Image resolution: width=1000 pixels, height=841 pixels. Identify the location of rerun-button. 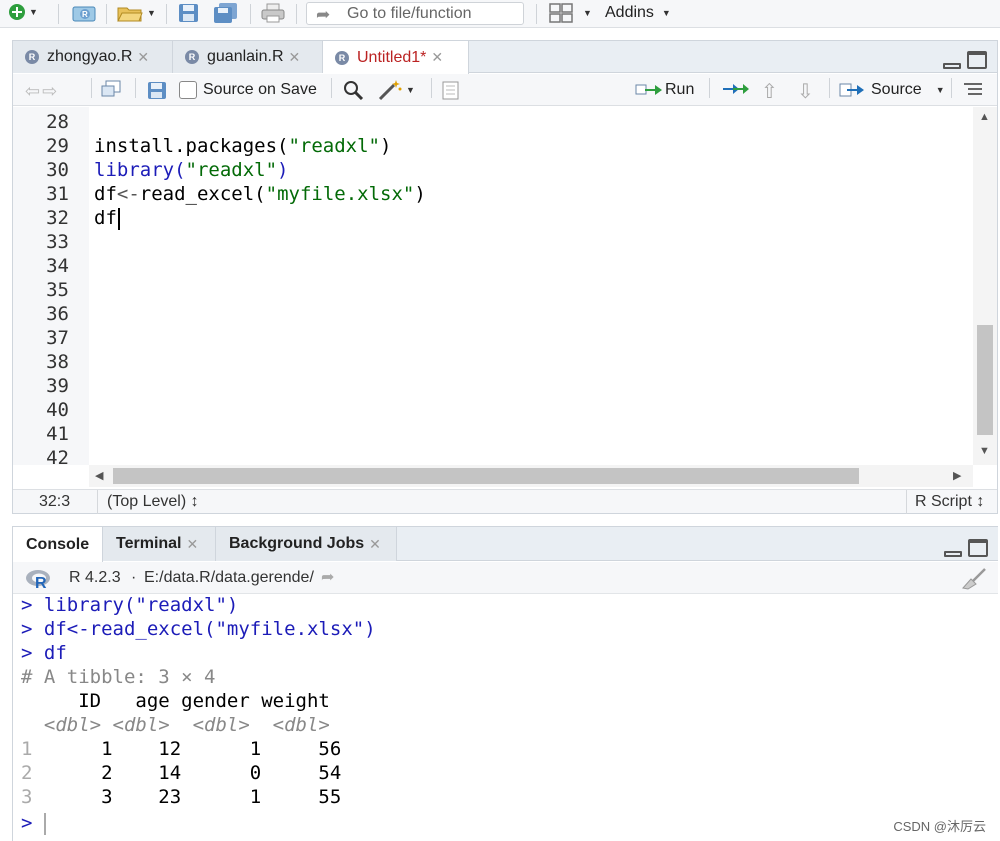
(735, 89).